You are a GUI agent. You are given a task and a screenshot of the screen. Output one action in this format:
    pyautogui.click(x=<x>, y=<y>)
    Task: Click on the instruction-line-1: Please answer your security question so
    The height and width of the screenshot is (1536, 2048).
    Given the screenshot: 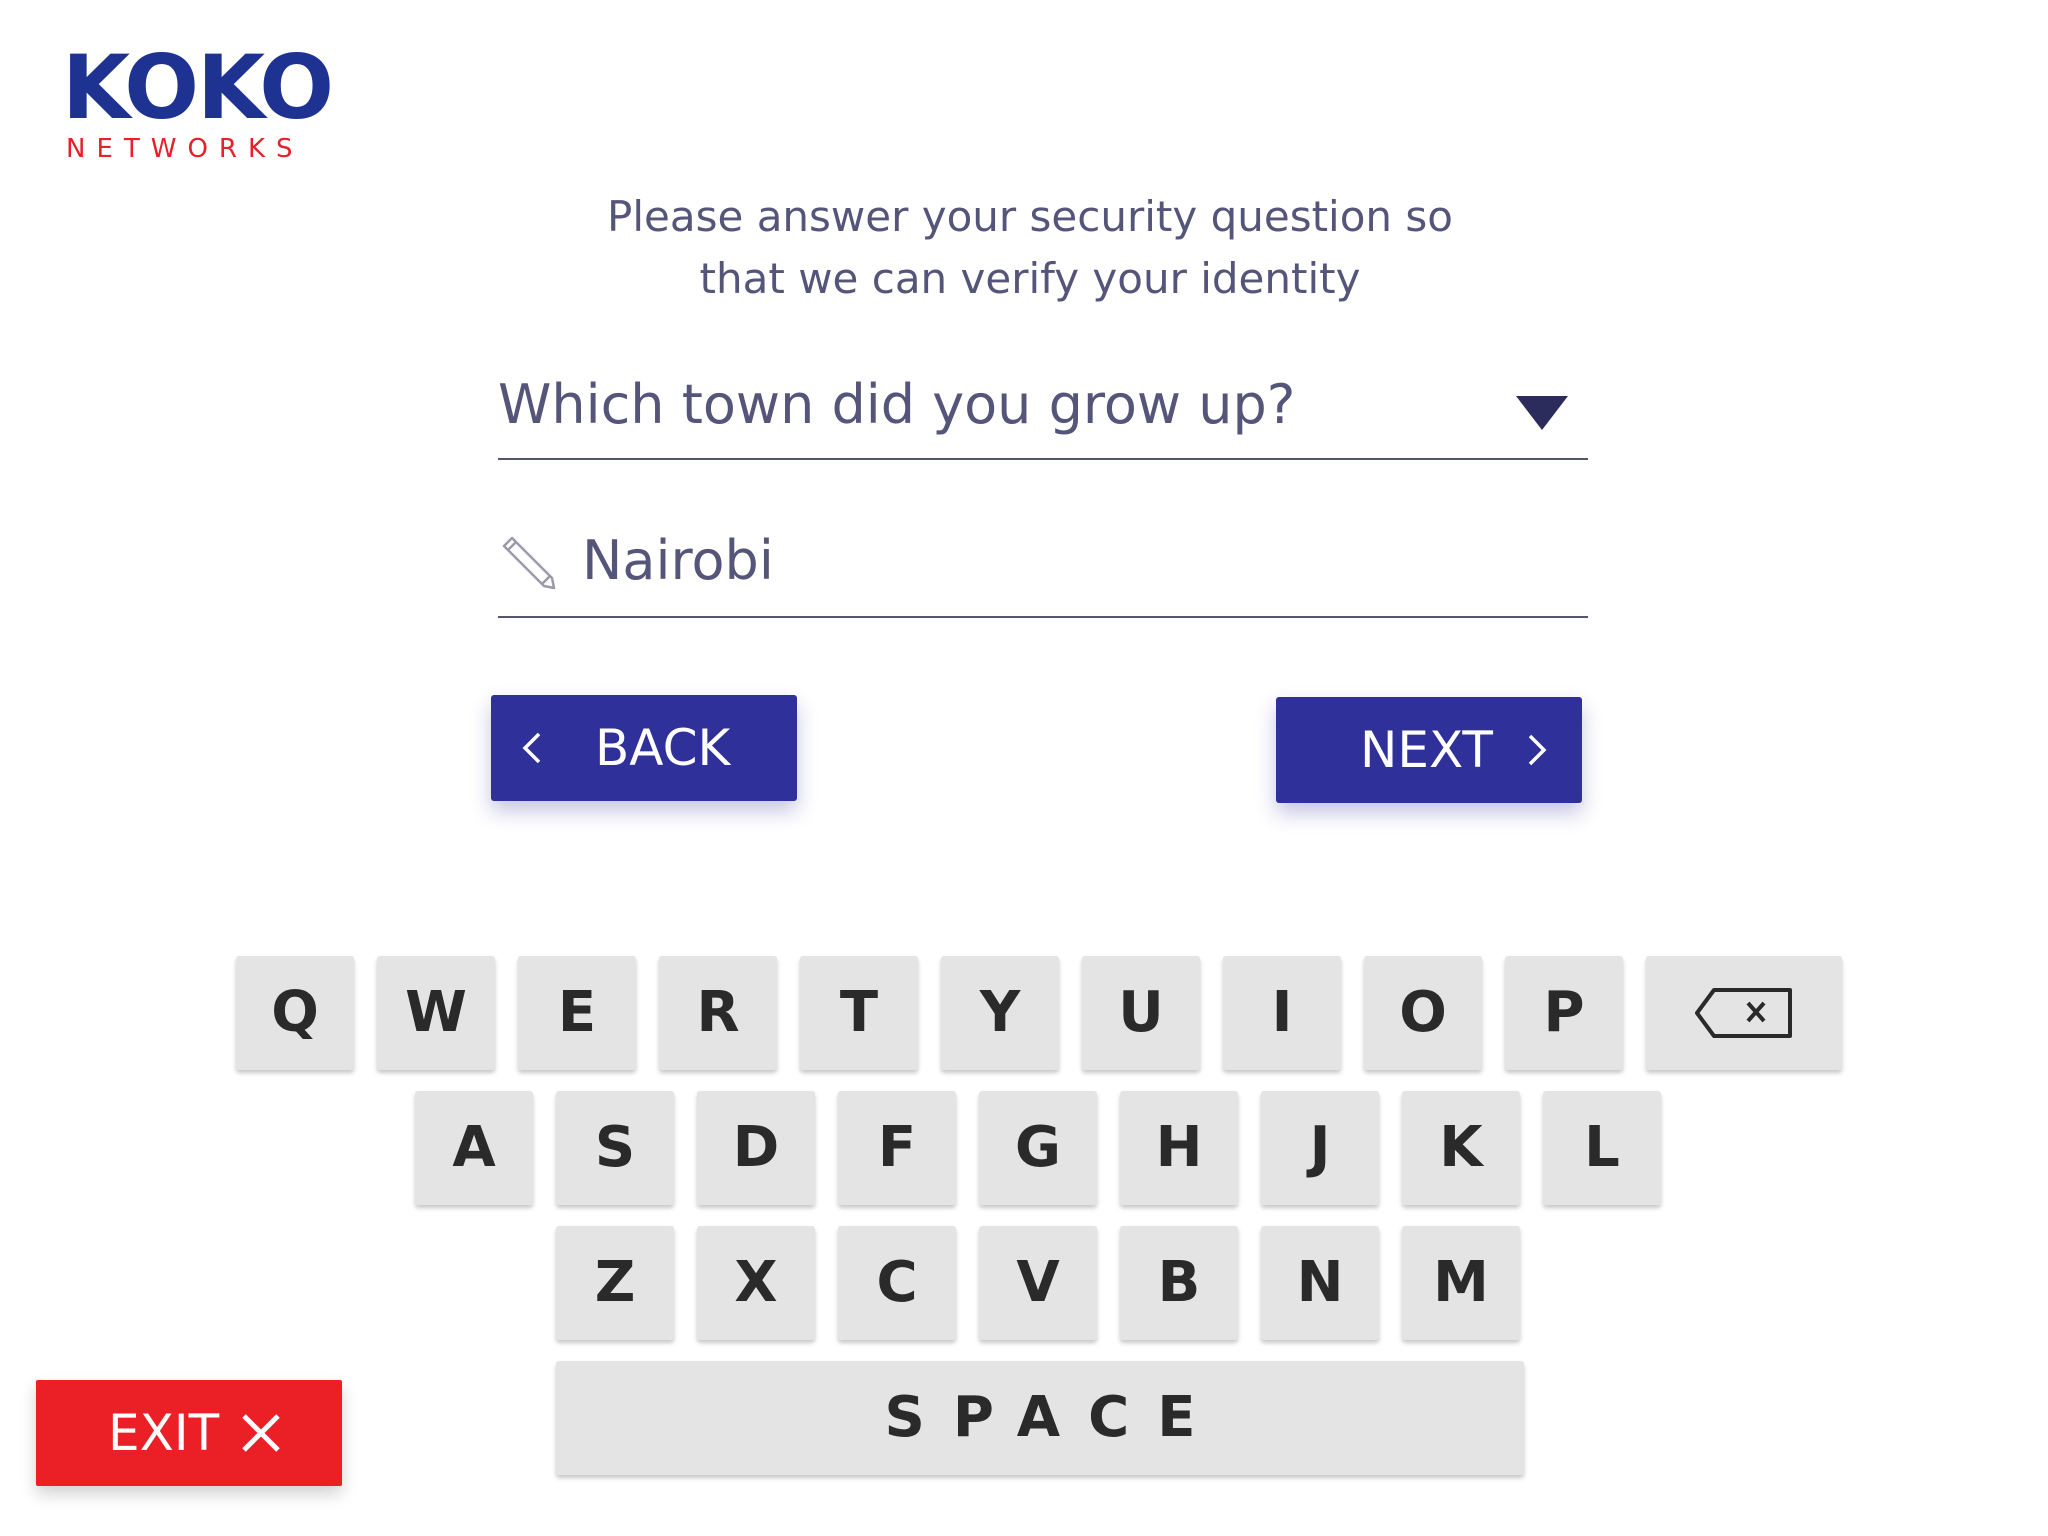 What is the action you would take?
    pyautogui.click(x=1030, y=216)
    